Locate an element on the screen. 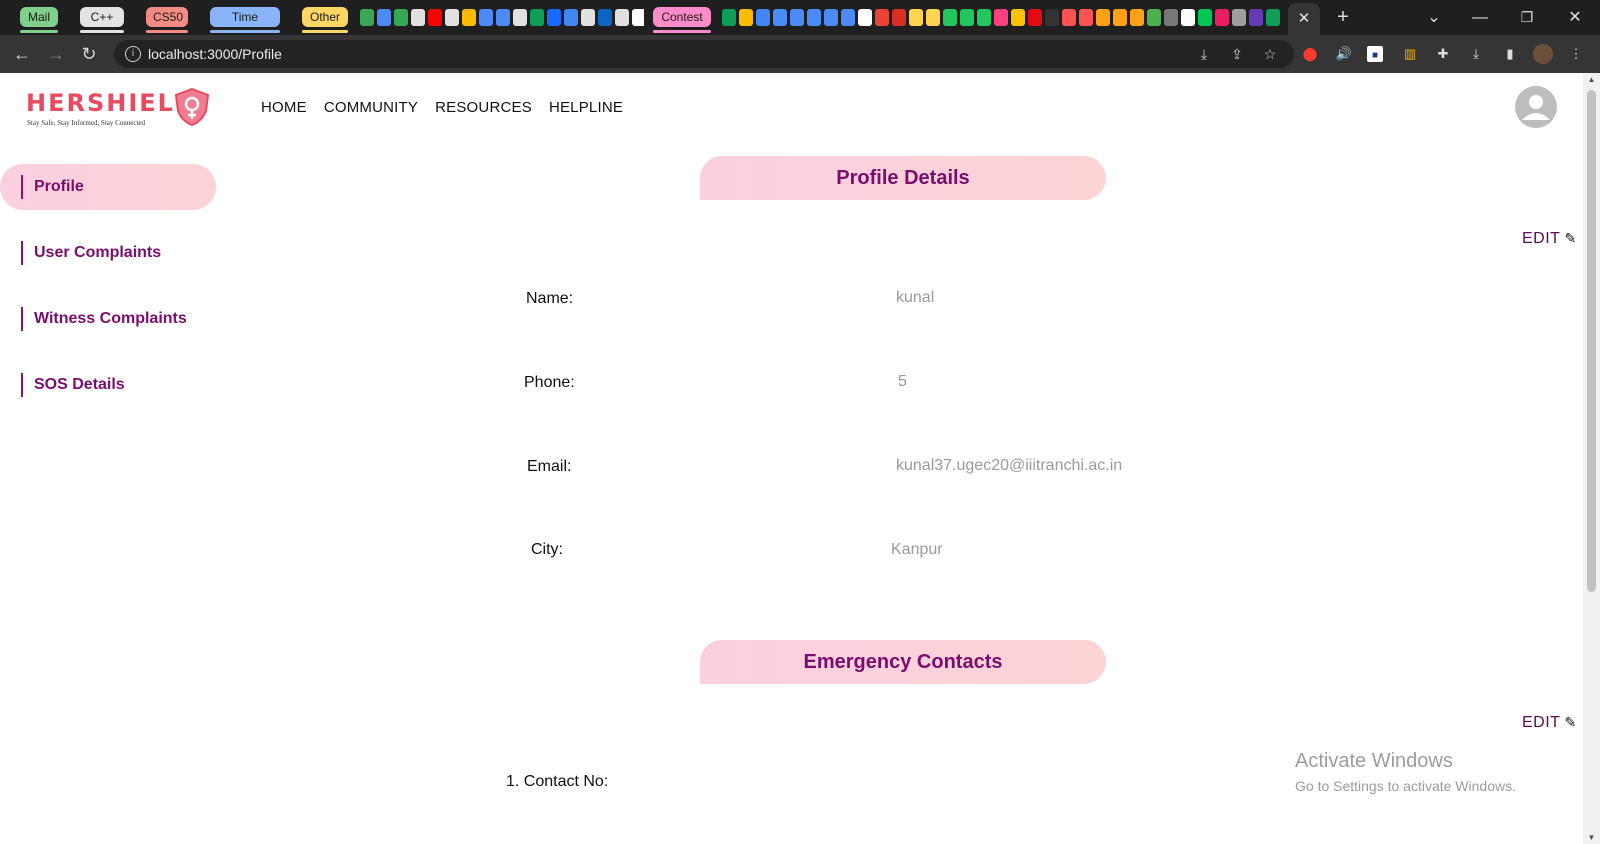 This screenshot has width=1600, height=844. forward-arrow-icon: → is located at coordinates (56, 54).